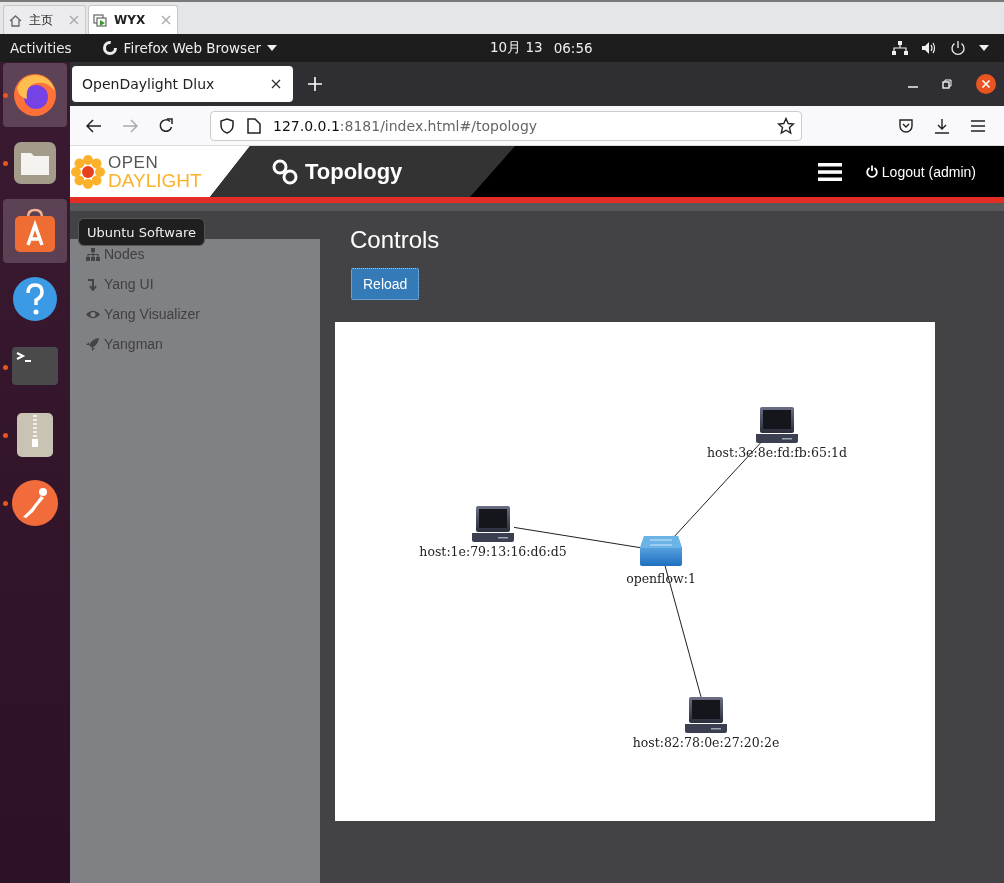 The width and height of the screenshot is (1004, 883). What do you see at coordinates (493, 551) in the screenshot?
I see `node-label: host:1e:79:13:16:d6:d5` at bounding box center [493, 551].